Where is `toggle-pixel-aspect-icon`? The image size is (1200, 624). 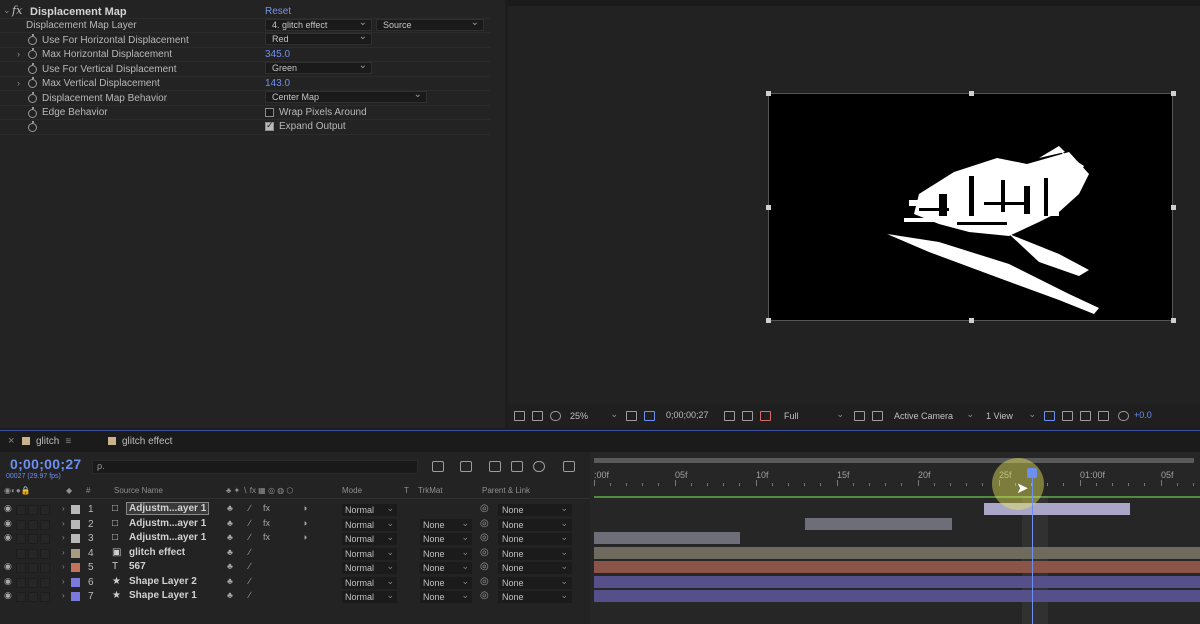
toggle-pixel-aspect-icon is located at coordinates (1049, 416).